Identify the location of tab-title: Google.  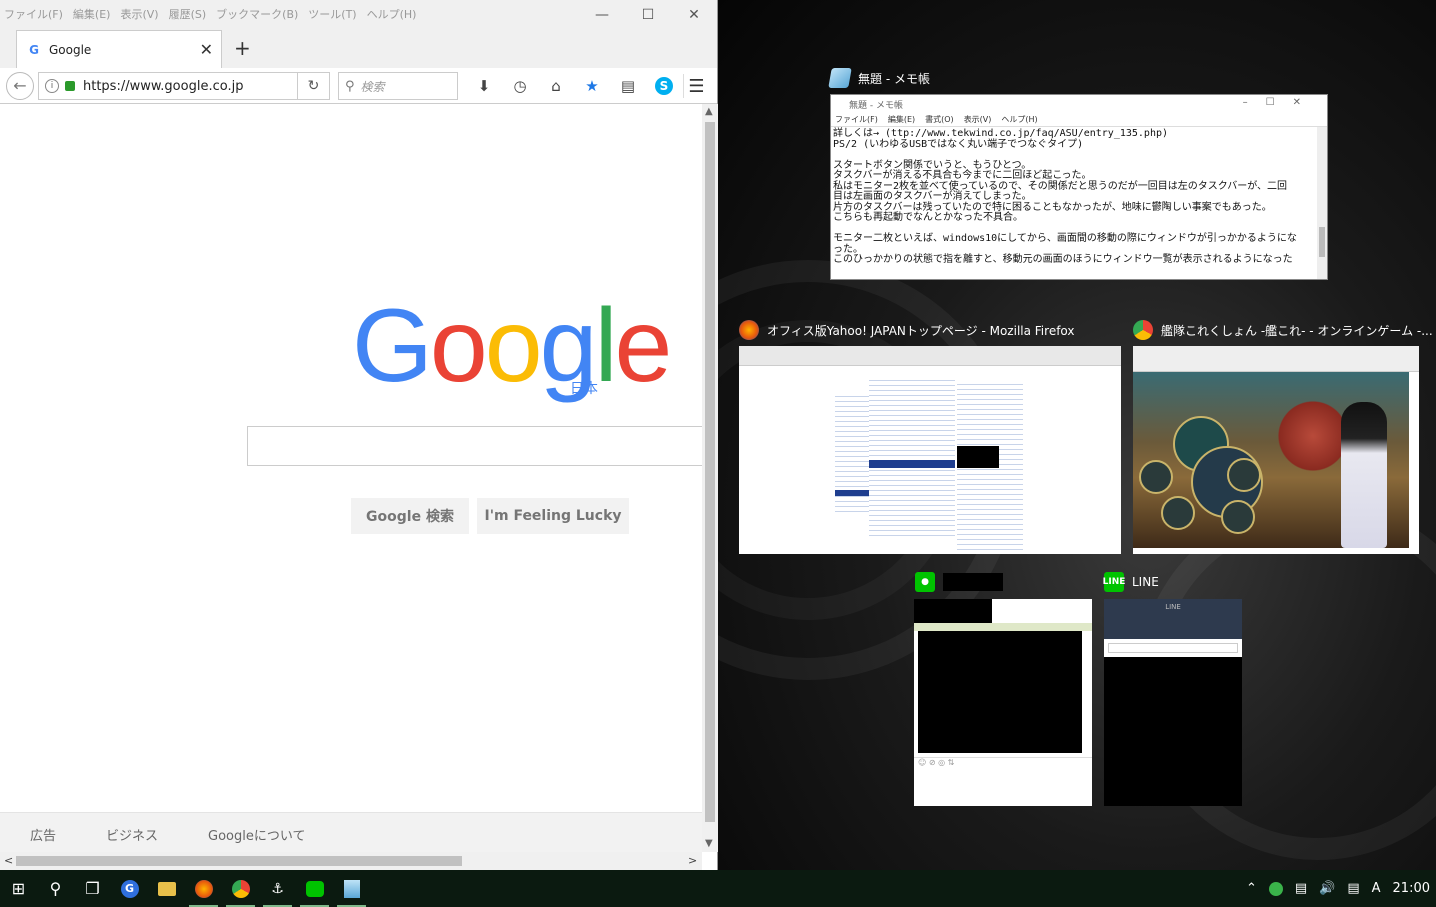
(70, 49).